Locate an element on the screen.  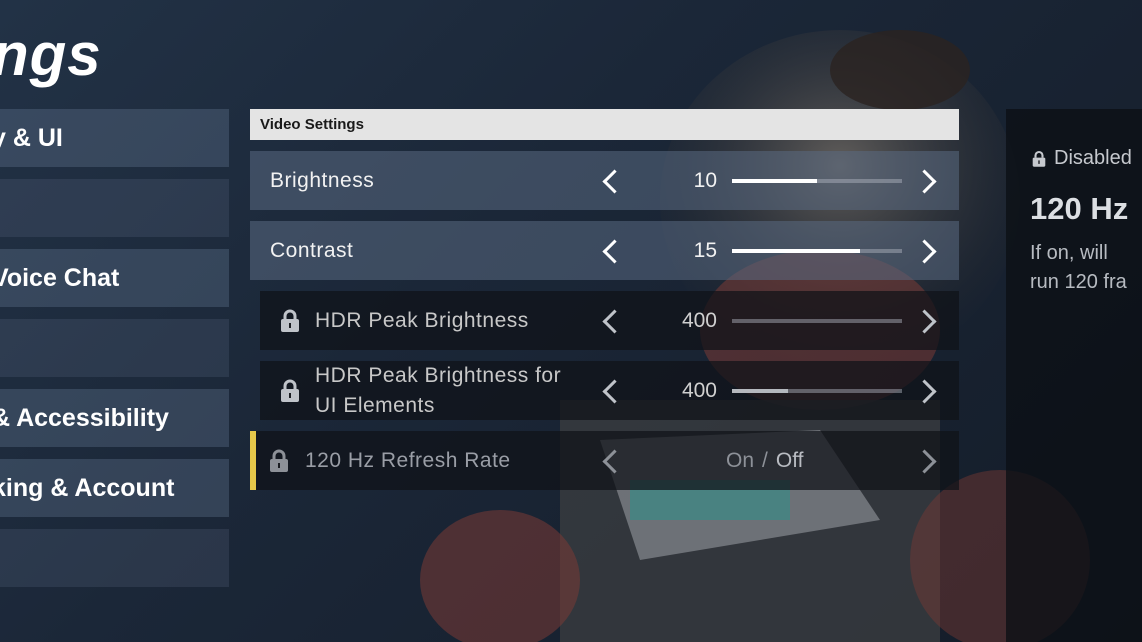
setting-label: HDR Peak Brightness for UI Elements is located at coordinates (438, 391).